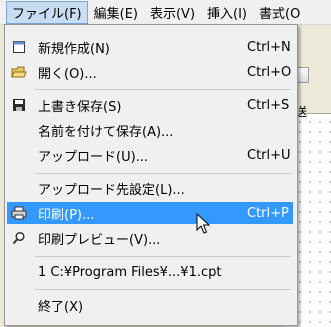 The height and width of the screenshot is (327, 331). Describe the element at coordinates (203, 223) in the screenshot. I see `mouse-cursor-icon` at that location.